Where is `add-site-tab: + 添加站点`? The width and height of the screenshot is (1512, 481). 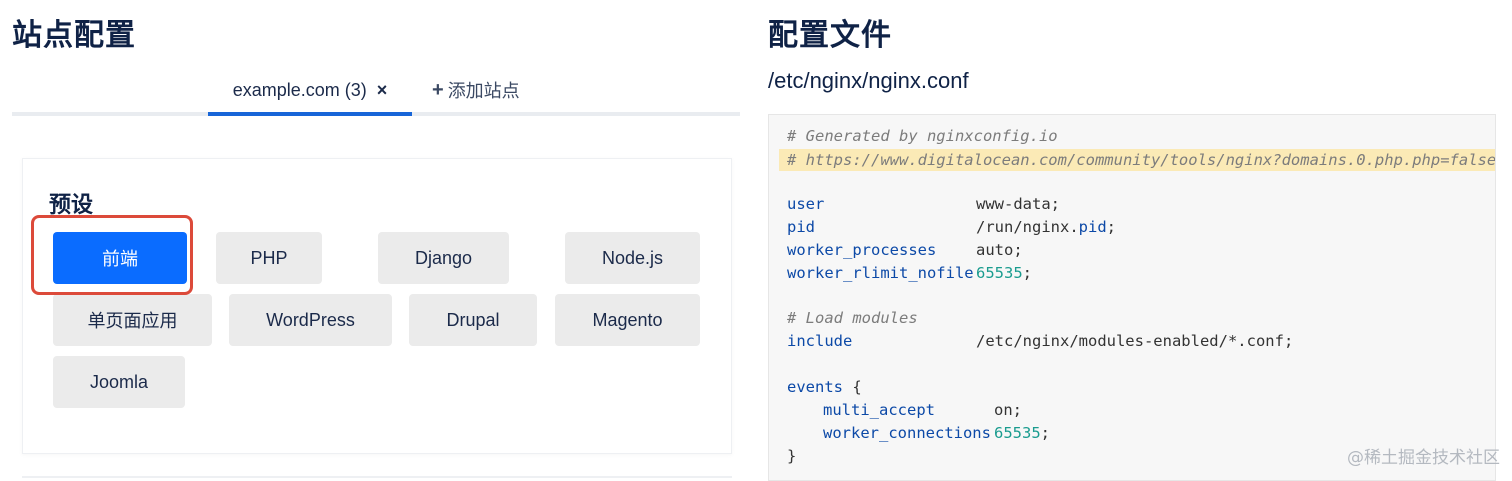 add-site-tab: + 添加站点 is located at coordinates (478, 90).